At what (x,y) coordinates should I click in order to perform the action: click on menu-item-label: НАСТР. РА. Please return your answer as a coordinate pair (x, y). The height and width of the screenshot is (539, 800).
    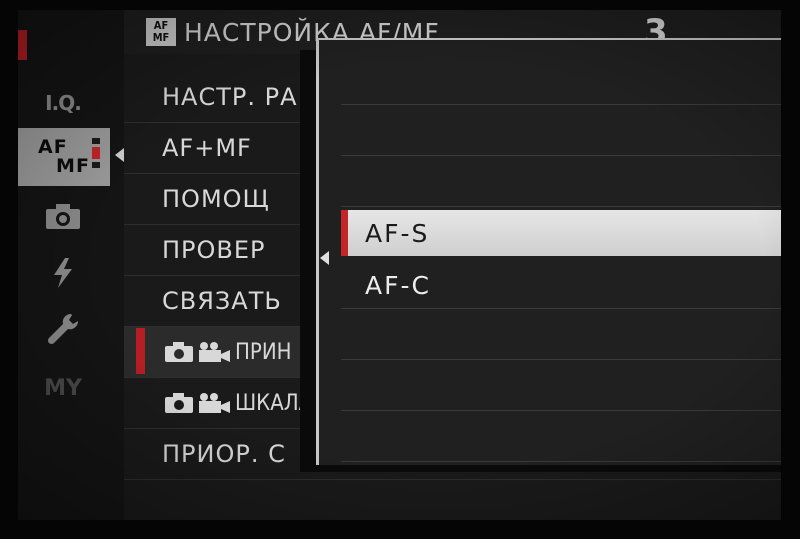
    Looking at the image, I should click on (230, 97).